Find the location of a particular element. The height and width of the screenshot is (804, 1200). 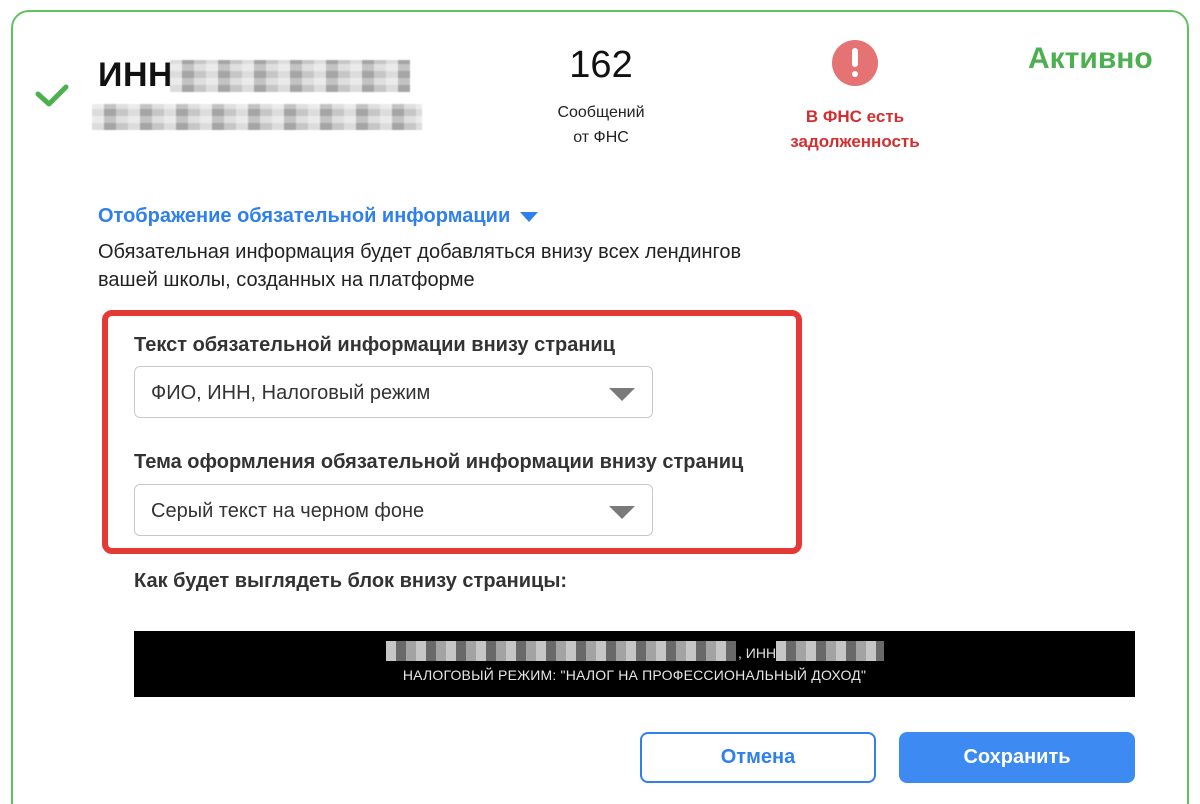

preview-inn-label: , ИНН is located at coordinates (757, 653).